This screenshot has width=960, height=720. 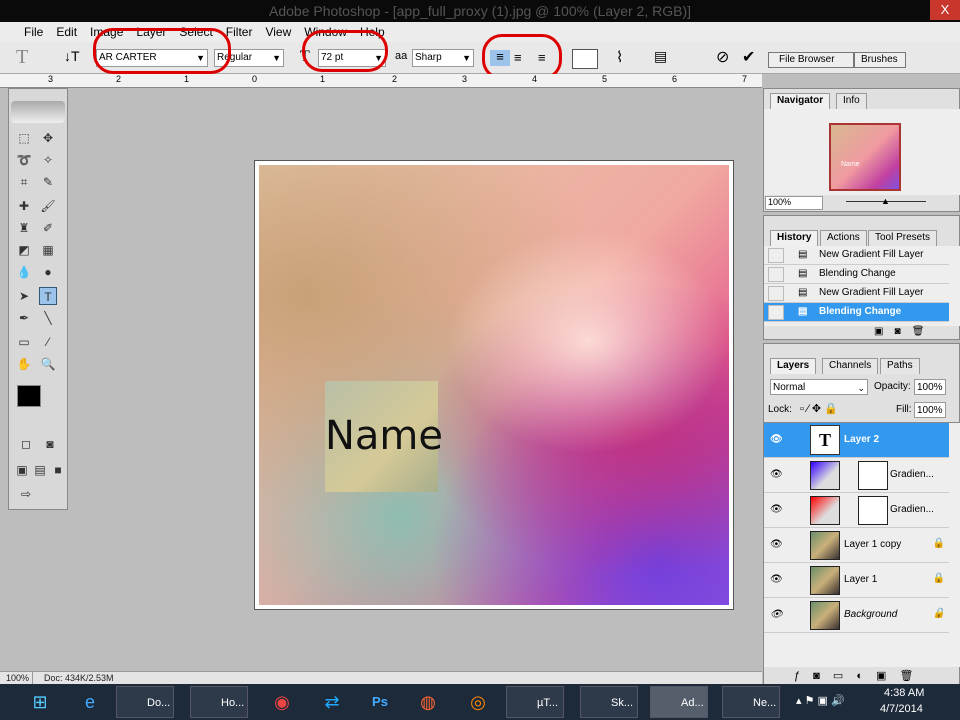 What do you see at coordinates (850, 366) in the screenshot?
I see `tab-channels: Channels` at bounding box center [850, 366].